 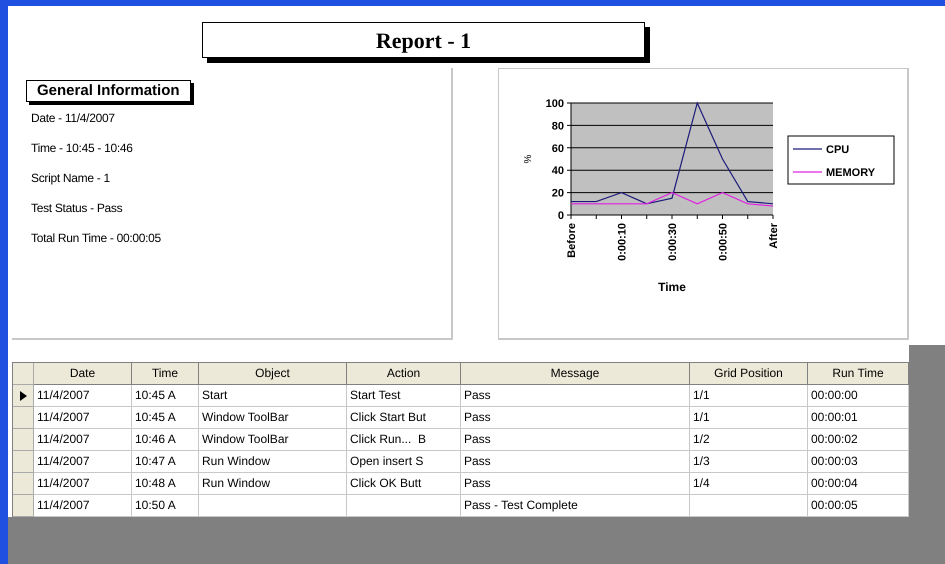 What do you see at coordinates (749, 462) in the screenshot?
I see `table-cell: 1/3` at bounding box center [749, 462].